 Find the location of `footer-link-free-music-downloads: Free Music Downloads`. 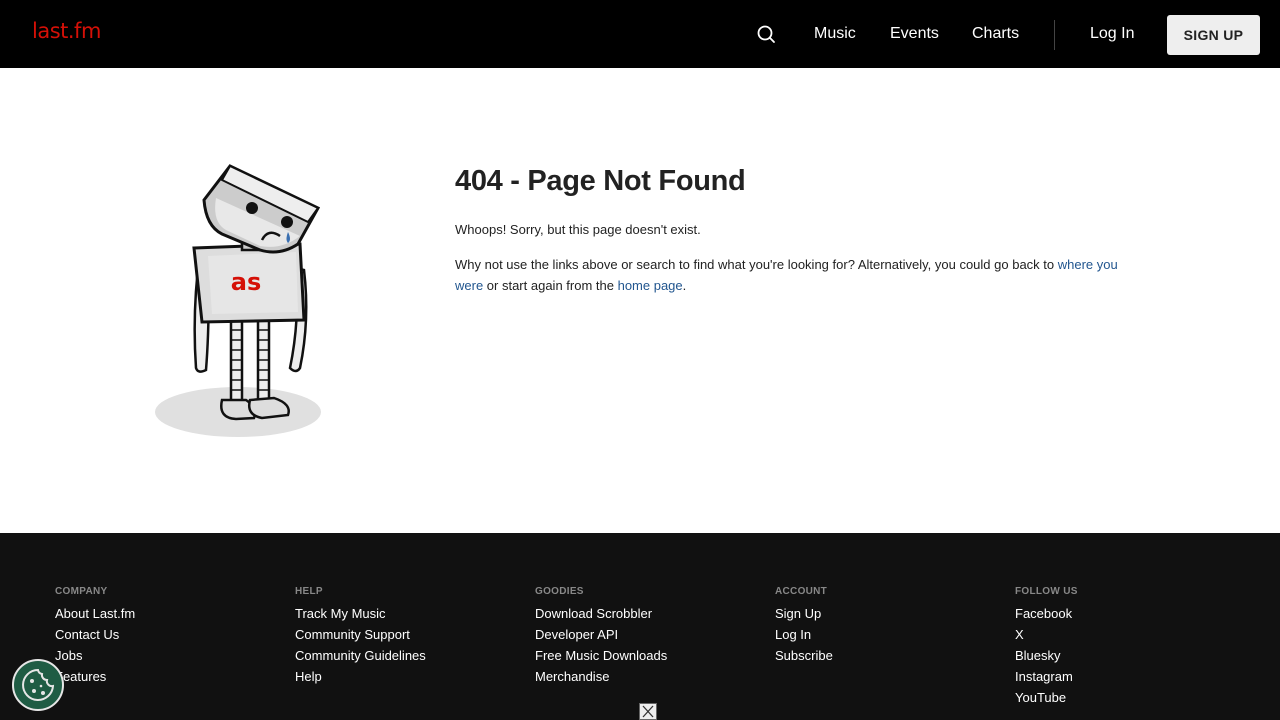

footer-link-free-music-downloads: Free Music Downloads is located at coordinates (601, 655).